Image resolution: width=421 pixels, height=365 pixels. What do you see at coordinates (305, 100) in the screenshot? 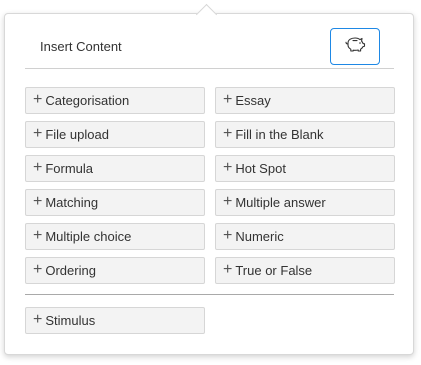
I see `essay-button: + Essay` at bounding box center [305, 100].